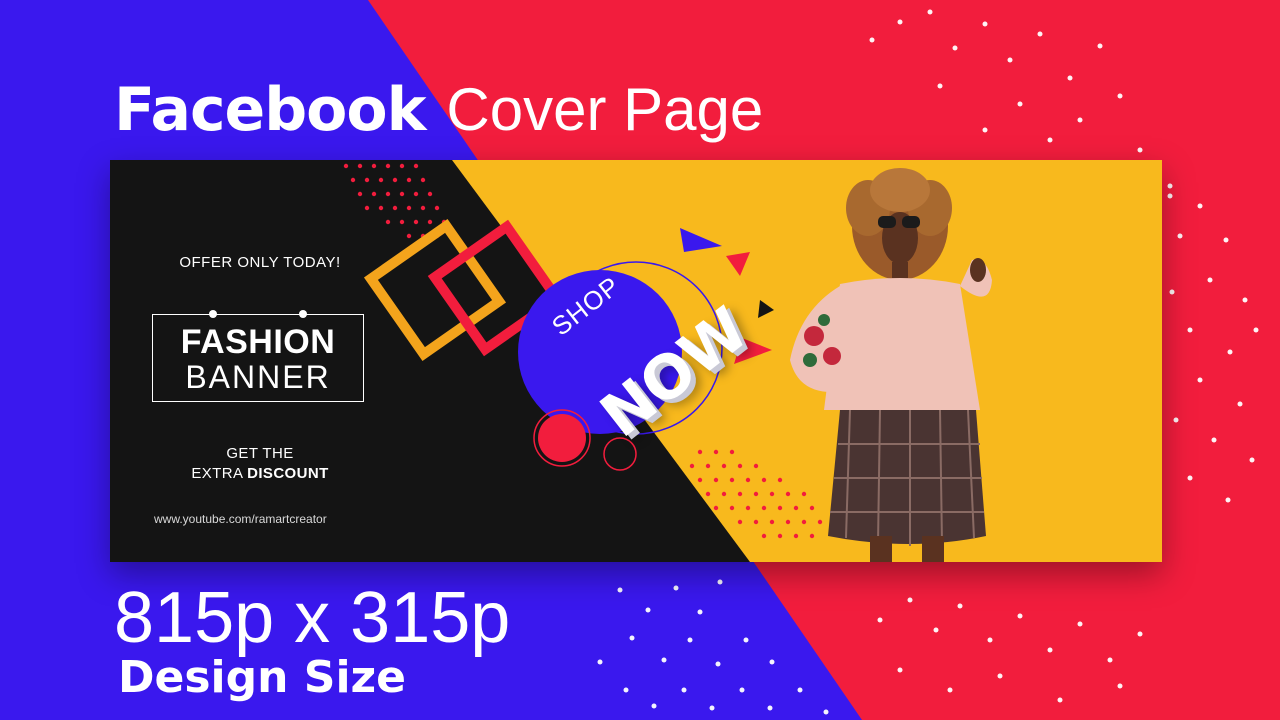 The image size is (1280, 720). What do you see at coordinates (270, 110) in the screenshot?
I see `heading-bold: Facebook` at bounding box center [270, 110].